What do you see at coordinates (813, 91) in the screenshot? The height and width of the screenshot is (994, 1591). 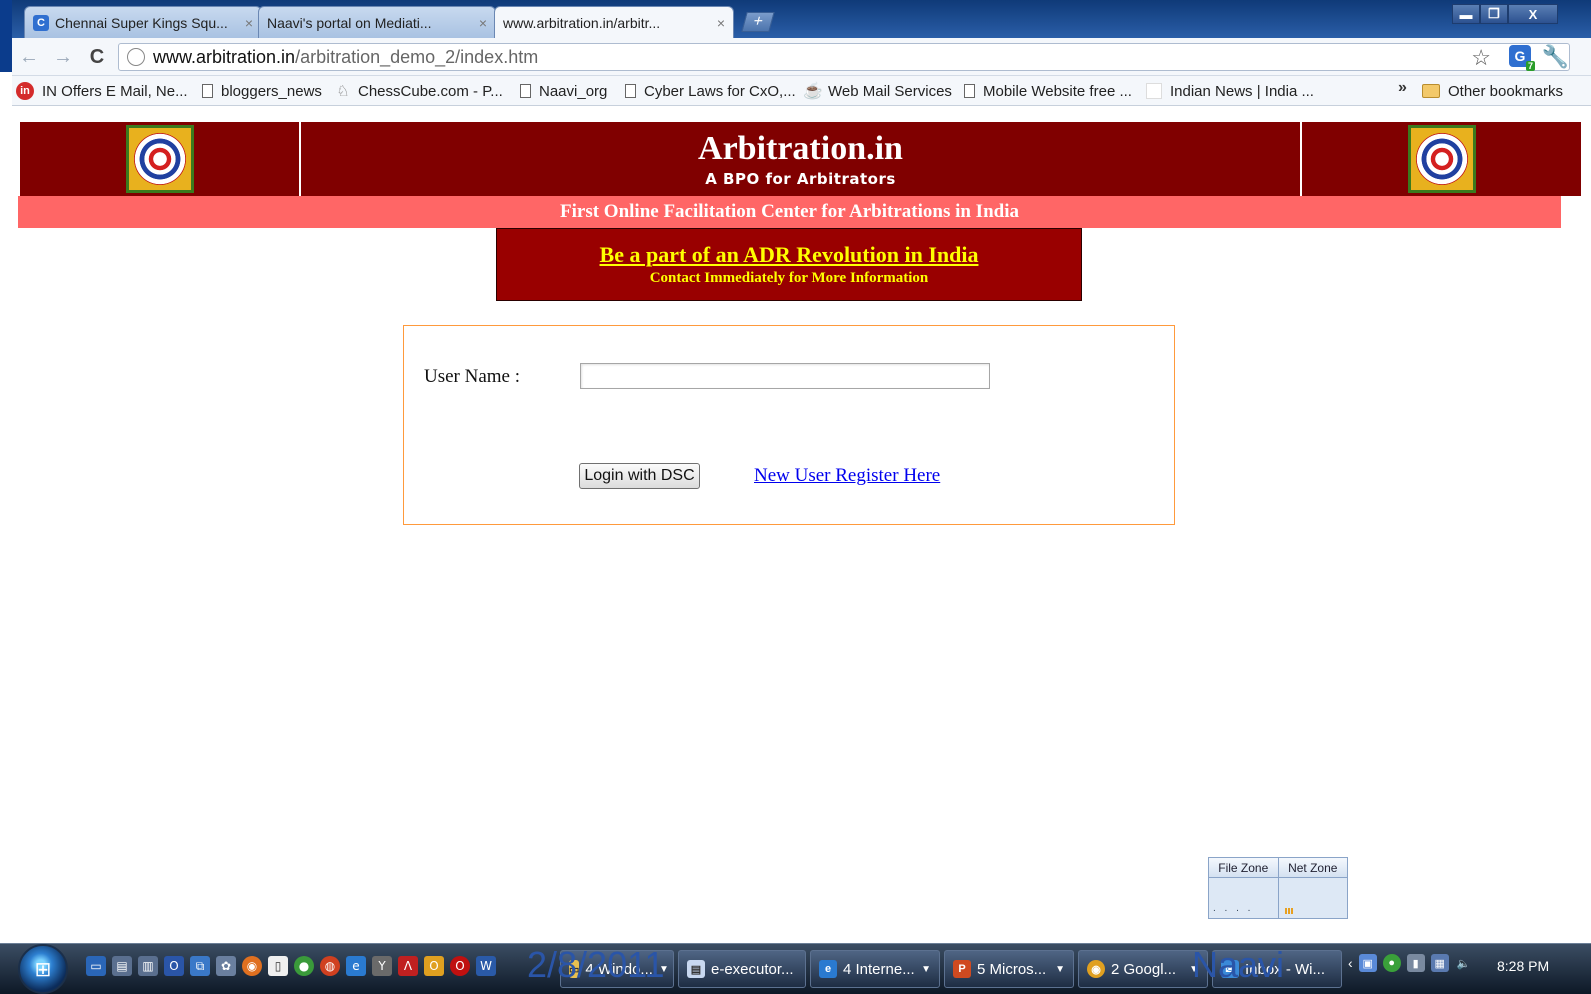 I see `java-icon: ☕` at bounding box center [813, 91].